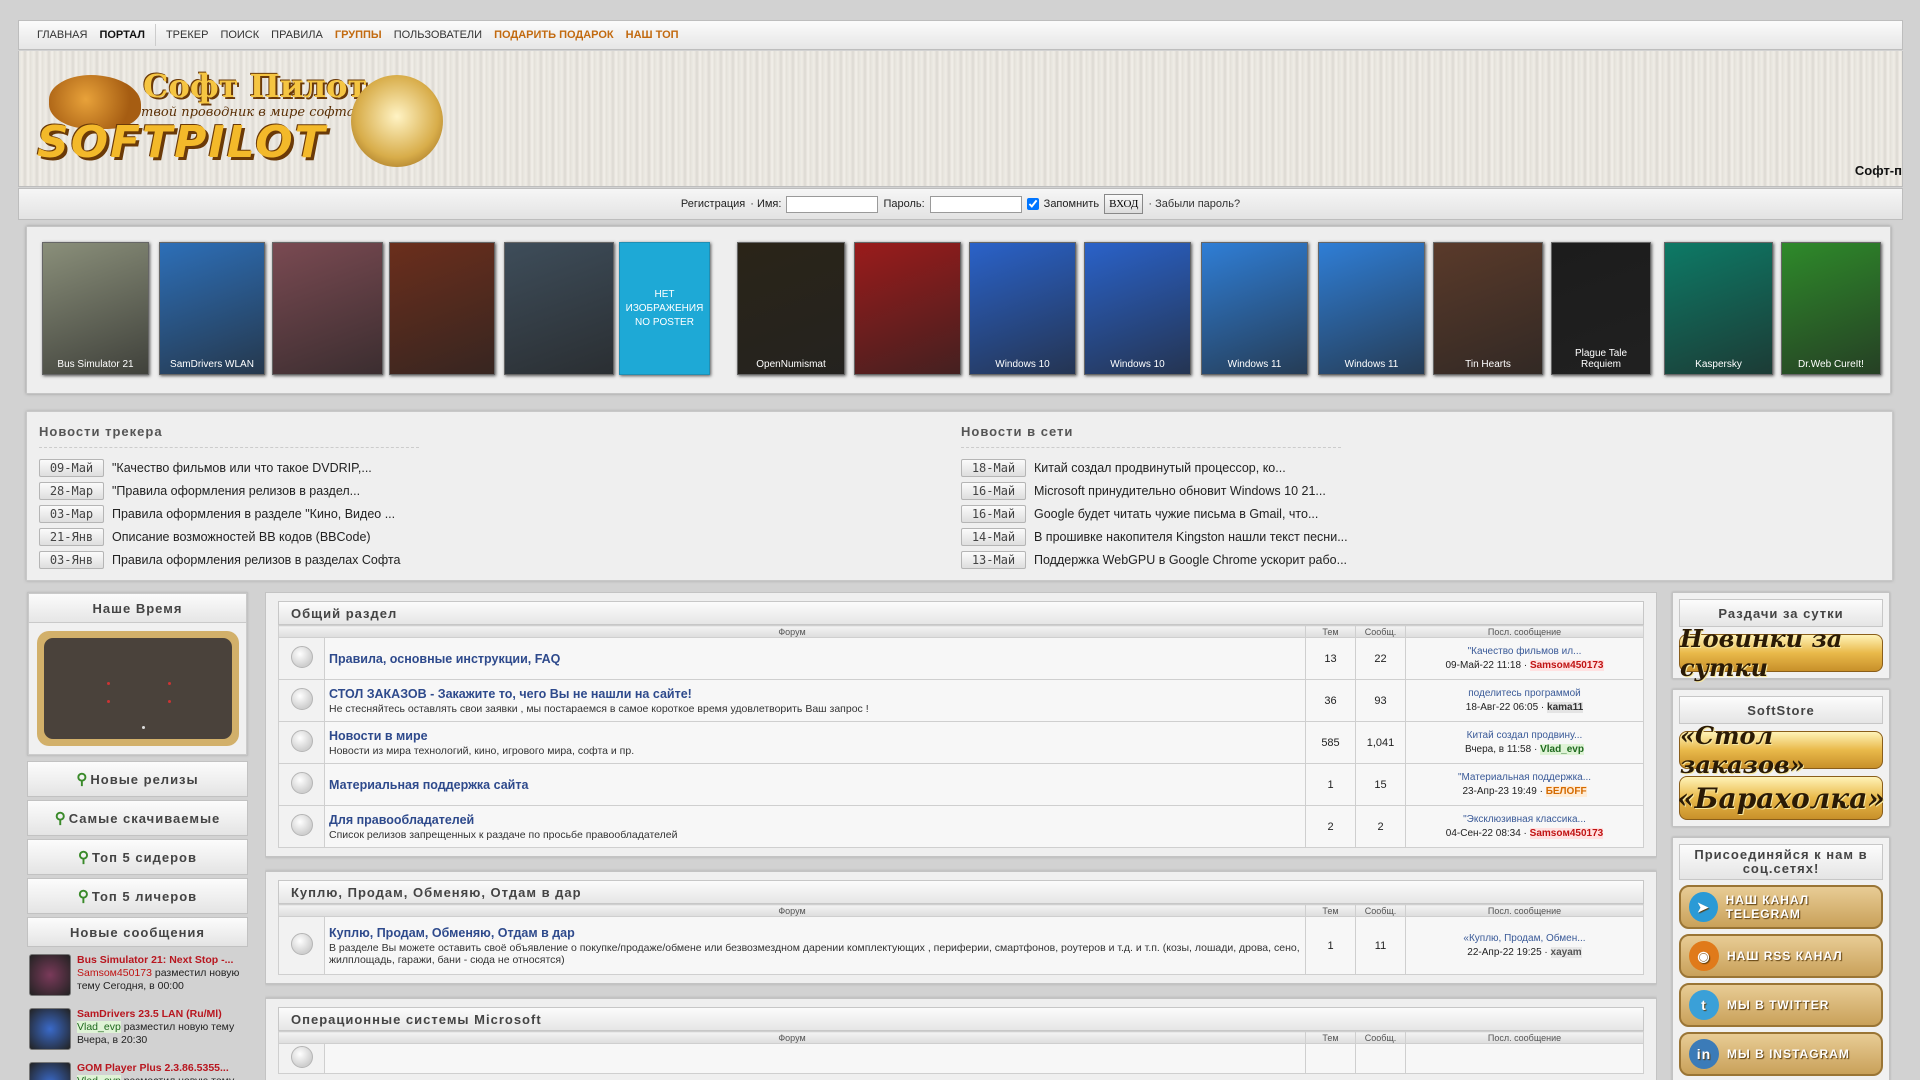 The image size is (1920, 1080). I want to click on nav-item: ПРАВИЛА, so click(297, 35).